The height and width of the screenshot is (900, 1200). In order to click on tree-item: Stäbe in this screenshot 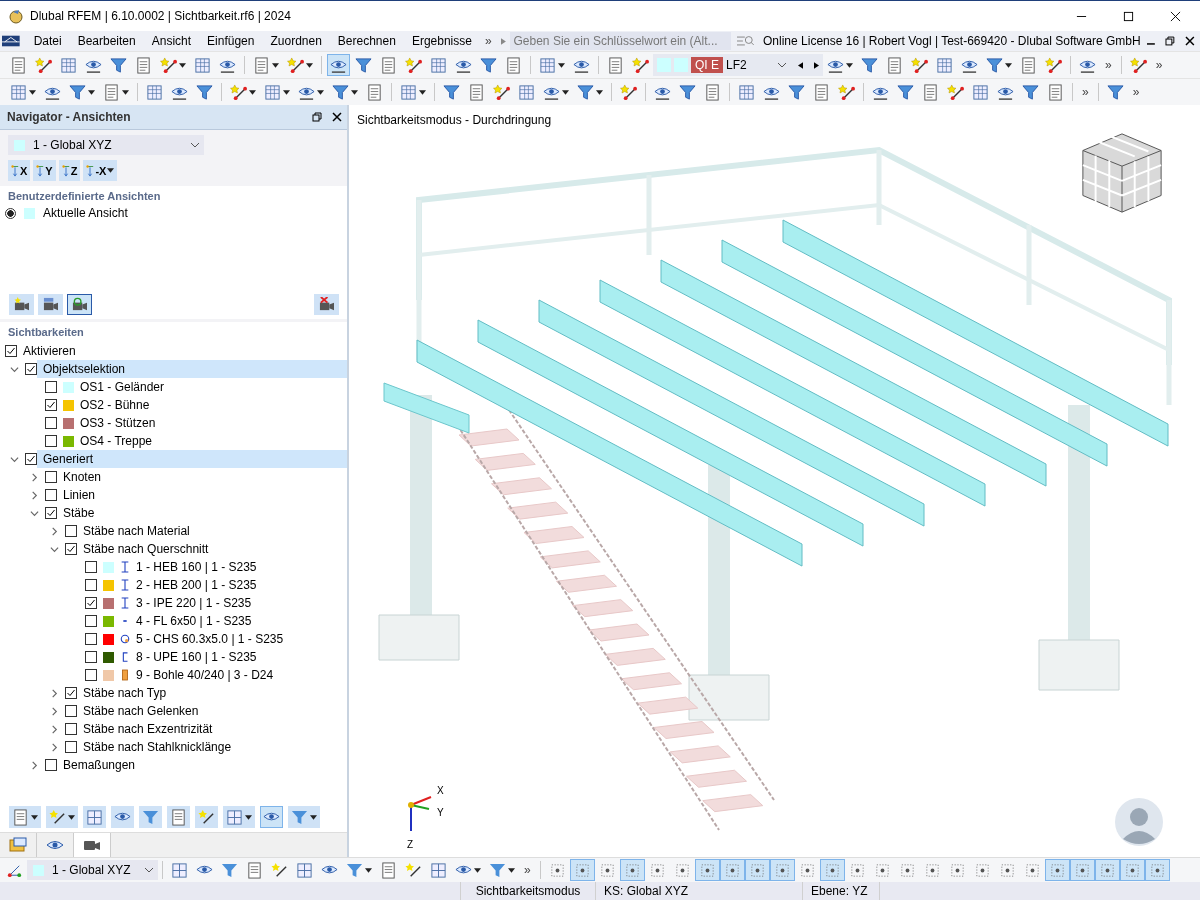, I will do `click(202, 513)`.